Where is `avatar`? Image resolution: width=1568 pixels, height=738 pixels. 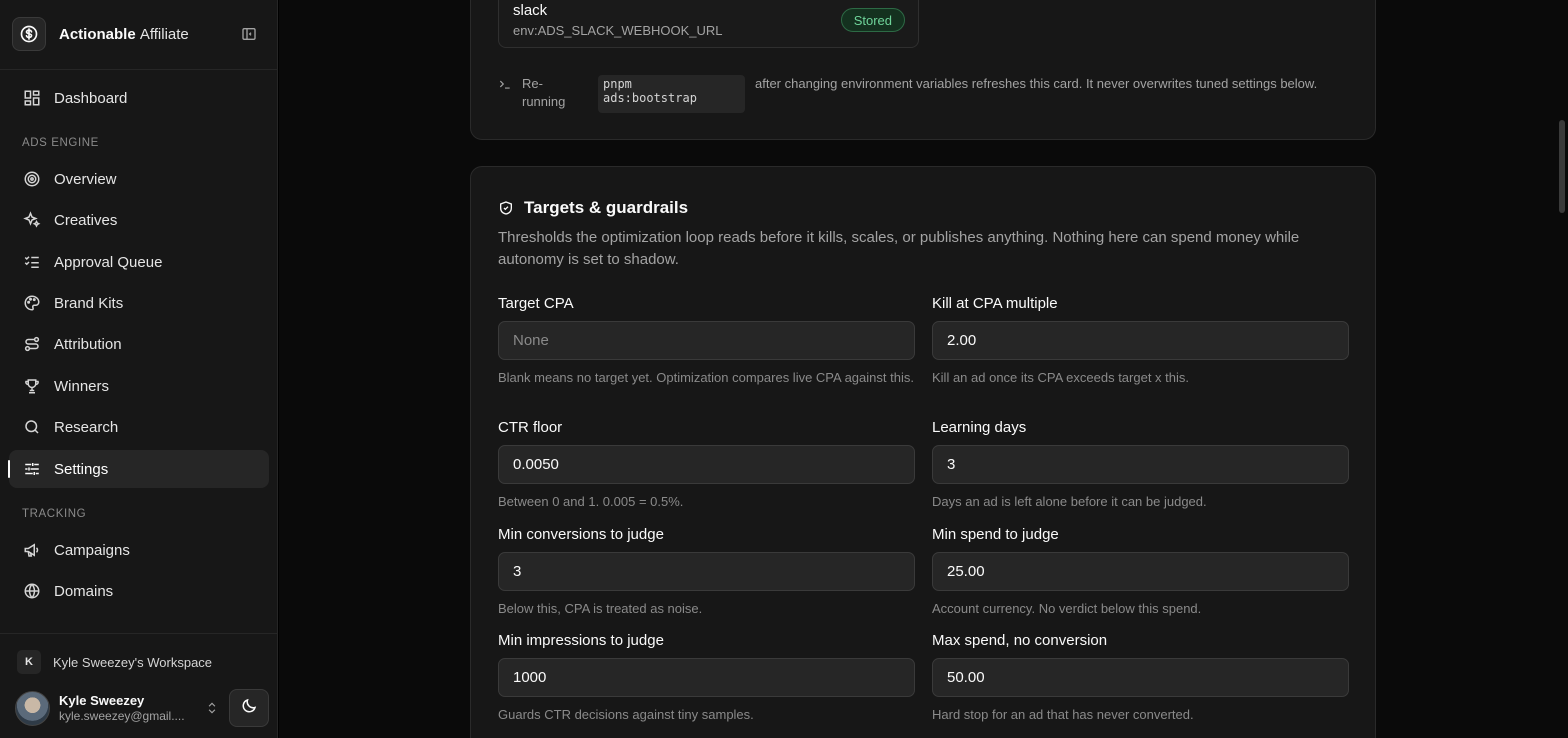
avatar is located at coordinates (32, 708).